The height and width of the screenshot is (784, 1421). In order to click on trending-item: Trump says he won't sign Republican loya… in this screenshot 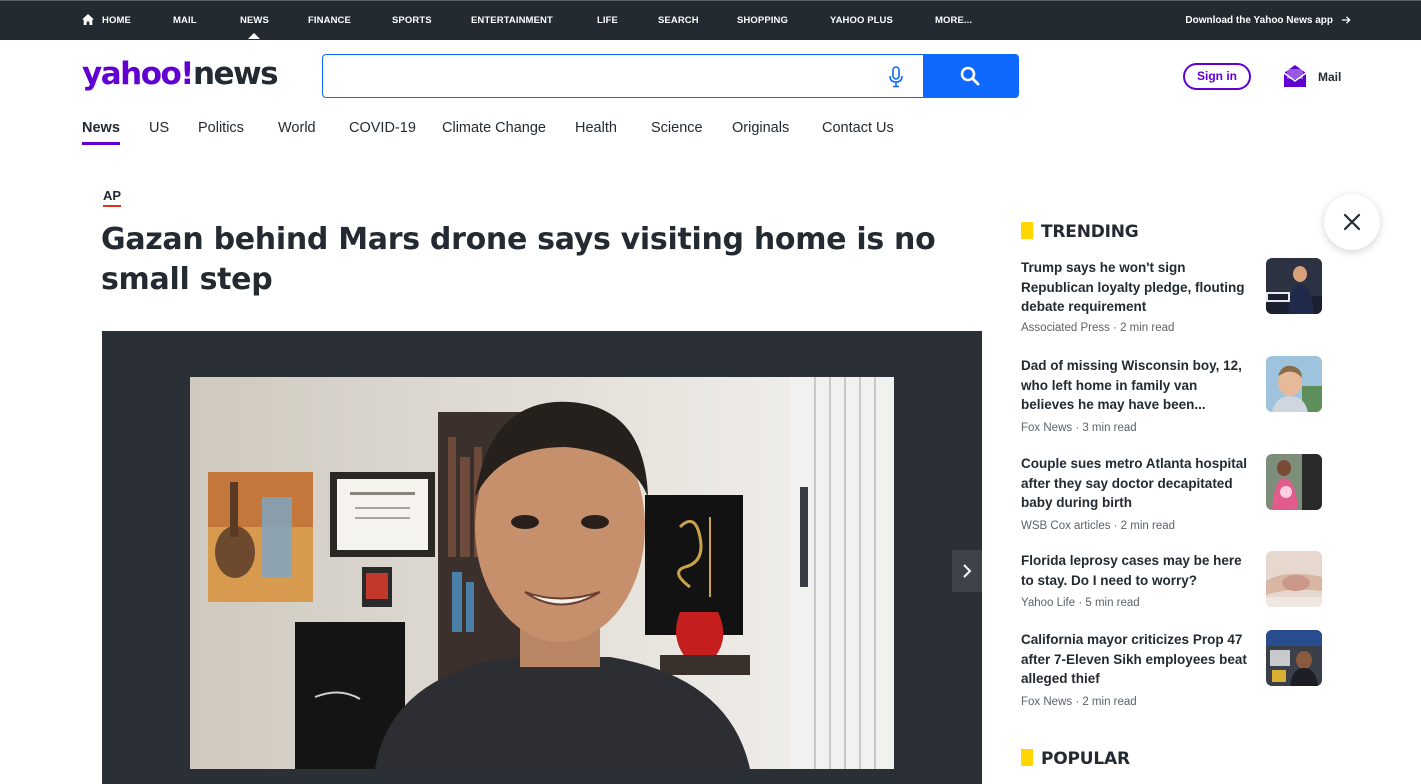, I will do `click(1172, 300)`.